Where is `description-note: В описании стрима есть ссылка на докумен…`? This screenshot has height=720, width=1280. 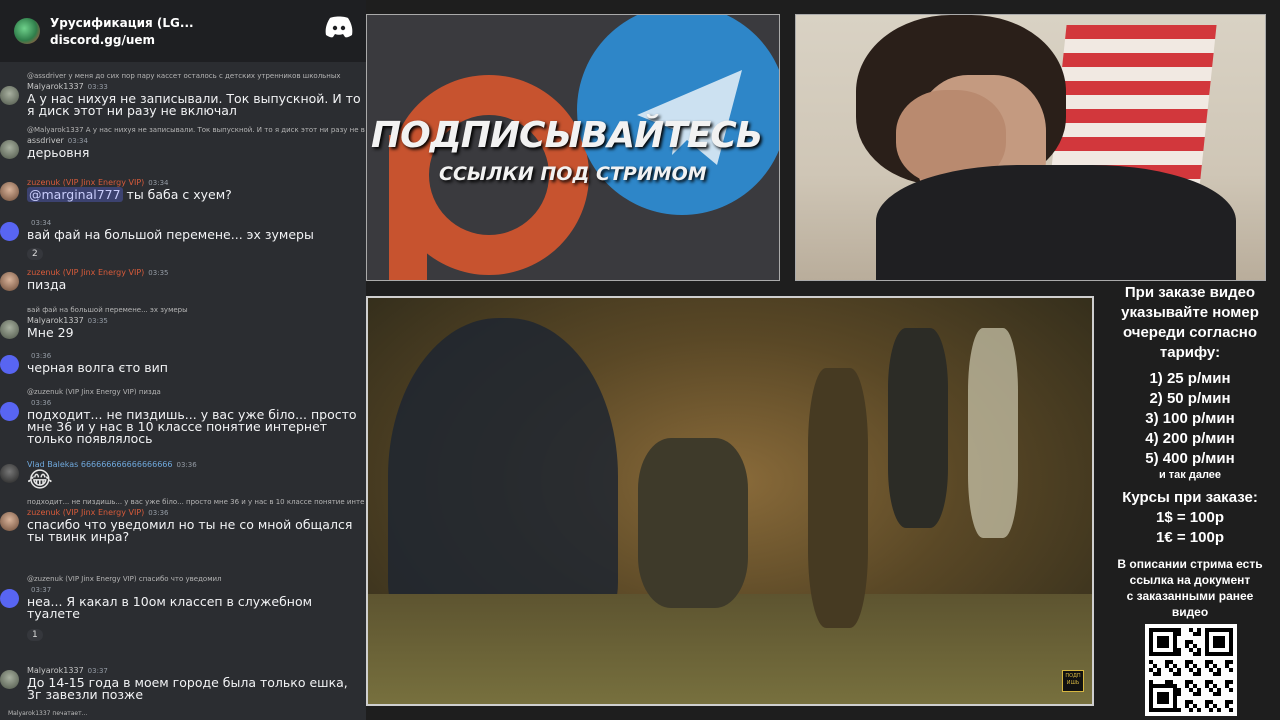 description-note: В описании стрима есть ссылка на докумен… is located at coordinates (1190, 588).